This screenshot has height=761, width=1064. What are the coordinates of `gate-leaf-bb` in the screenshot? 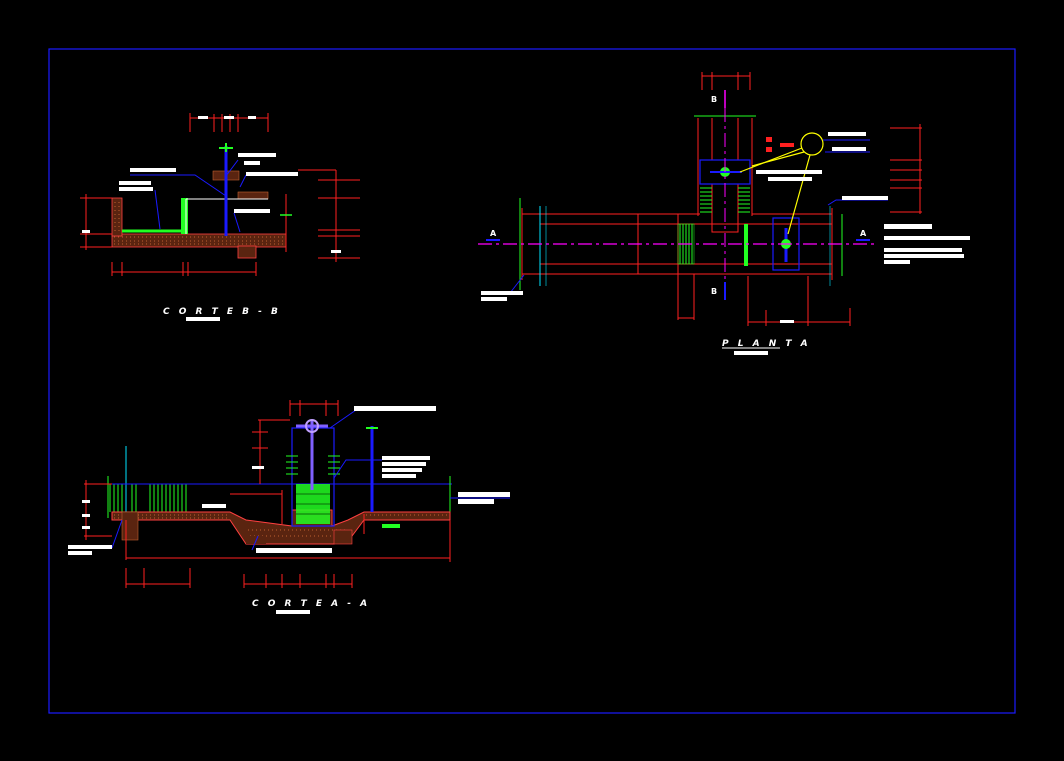 It's located at (184, 216).